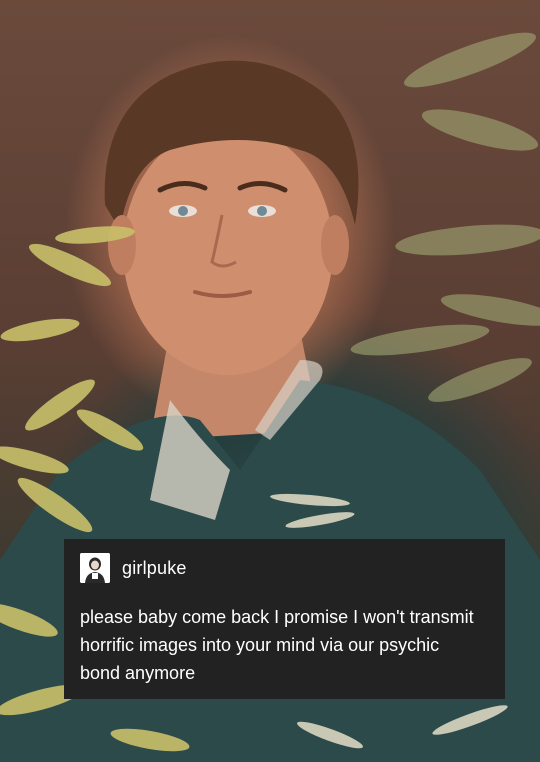 The height and width of the screenshot is (762, 540). I want to click on post-header: girlpuke, so click(284, 568).